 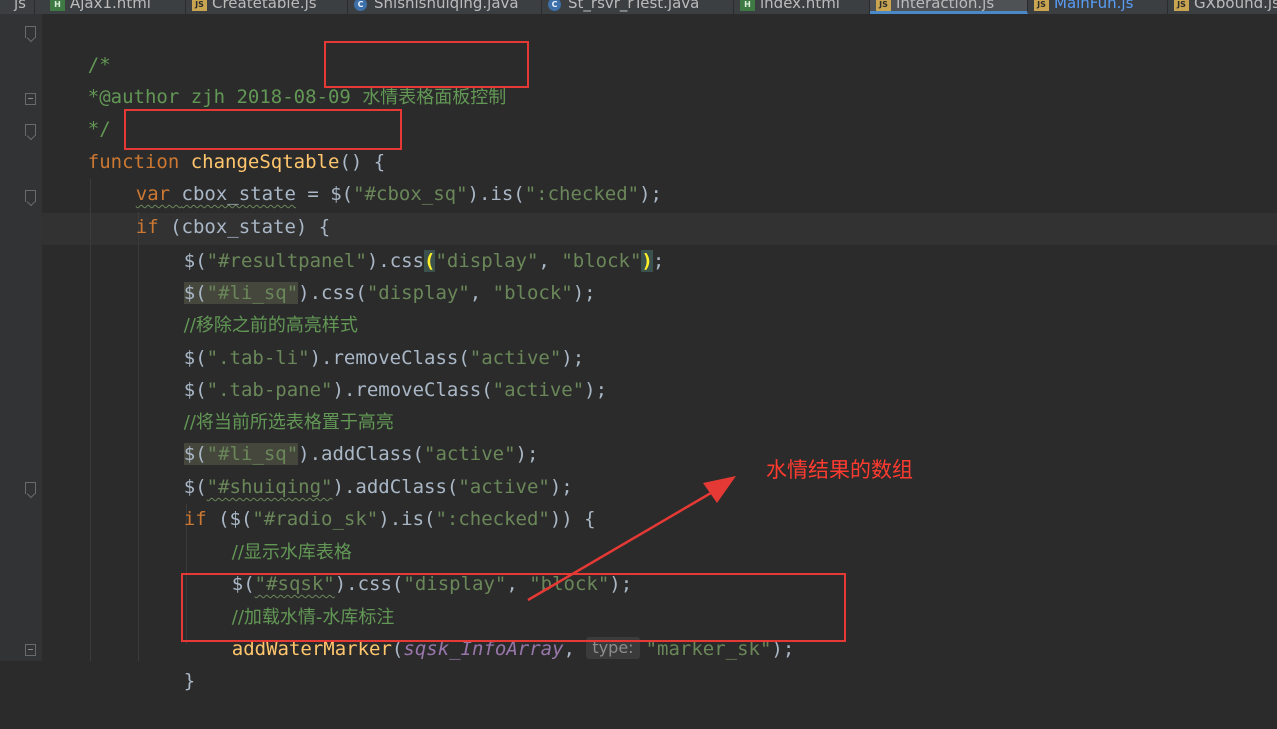 What do you see at coordinates (513, 607) in the screenshot?
I see `annotation-box-call` at bounding box center [513, 607].